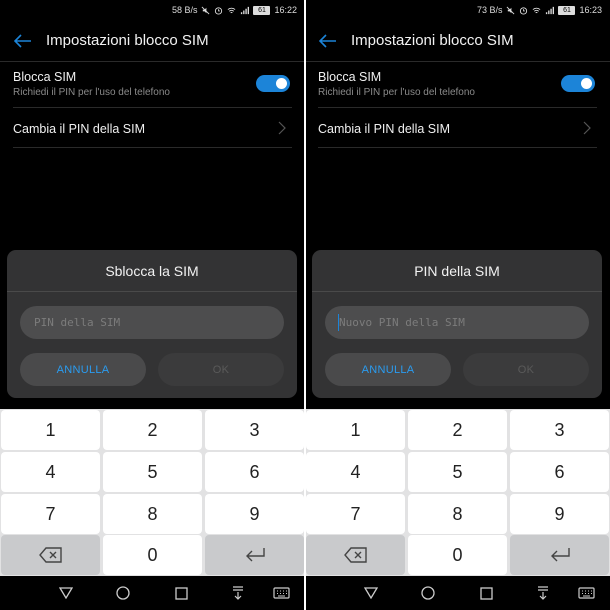  I want to click on app-bar: Impostazioni blocco SIM, so click(457, 41).